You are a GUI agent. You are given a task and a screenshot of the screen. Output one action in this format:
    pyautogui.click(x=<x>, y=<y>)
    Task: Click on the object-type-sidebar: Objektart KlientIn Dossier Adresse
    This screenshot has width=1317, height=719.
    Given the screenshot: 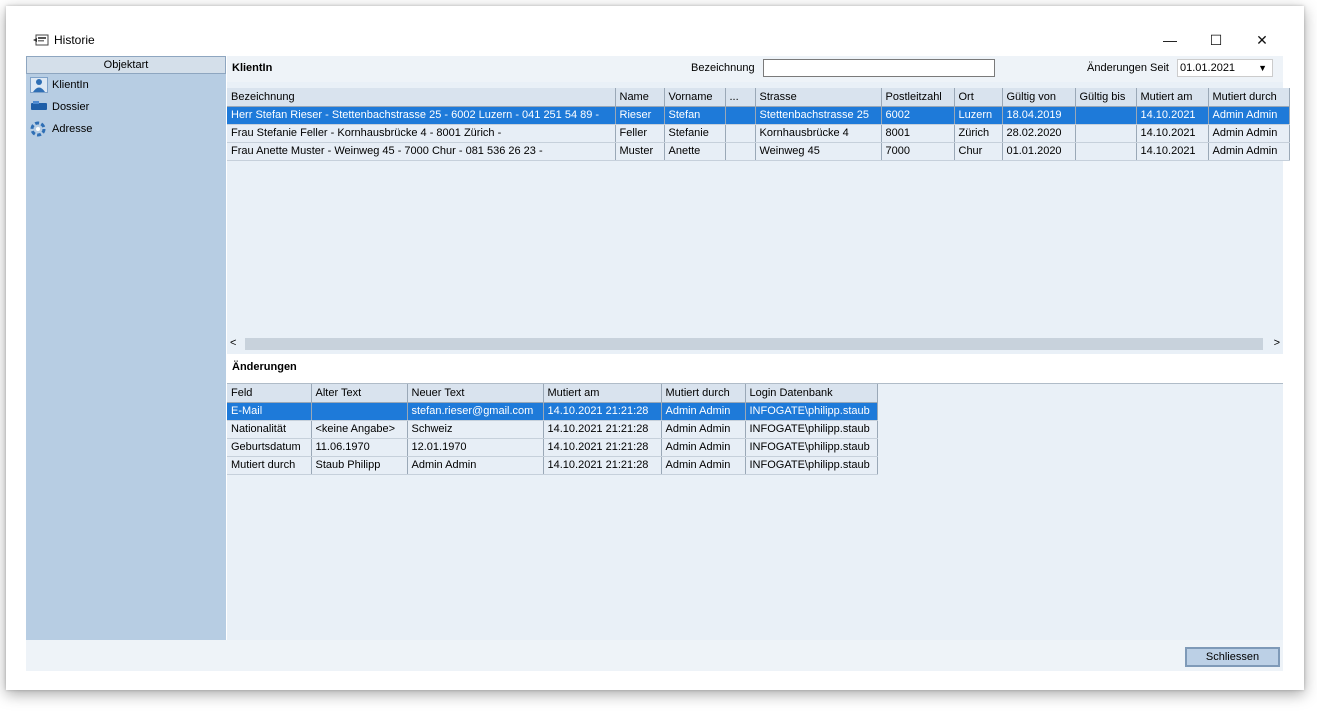 What is the action you would take?
    pyautogui.click(x=126, y=348)
    